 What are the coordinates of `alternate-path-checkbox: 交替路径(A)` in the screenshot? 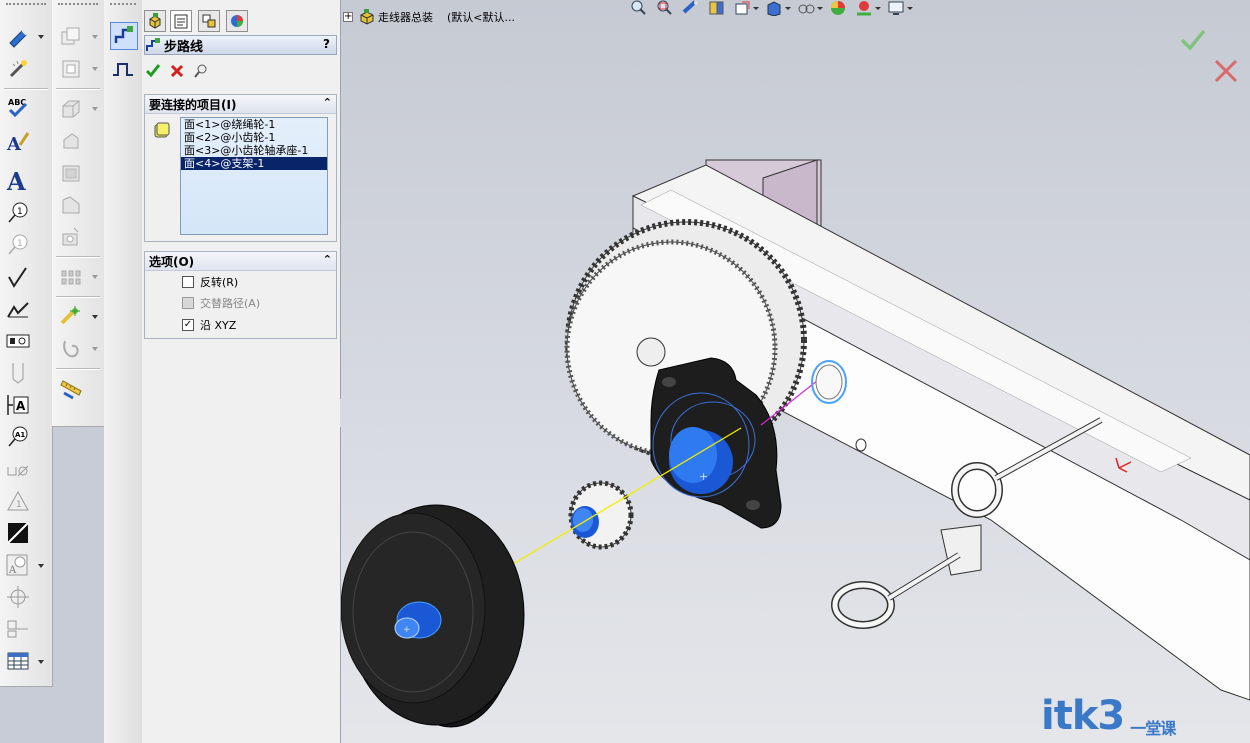 It's located at (221, 303).